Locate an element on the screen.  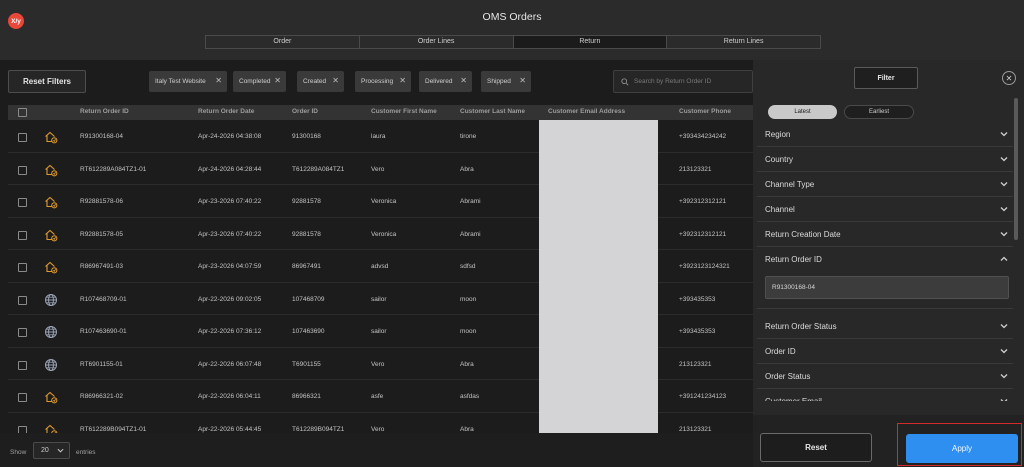
filter-facet: Order ID is located at coordinates (885, 351).